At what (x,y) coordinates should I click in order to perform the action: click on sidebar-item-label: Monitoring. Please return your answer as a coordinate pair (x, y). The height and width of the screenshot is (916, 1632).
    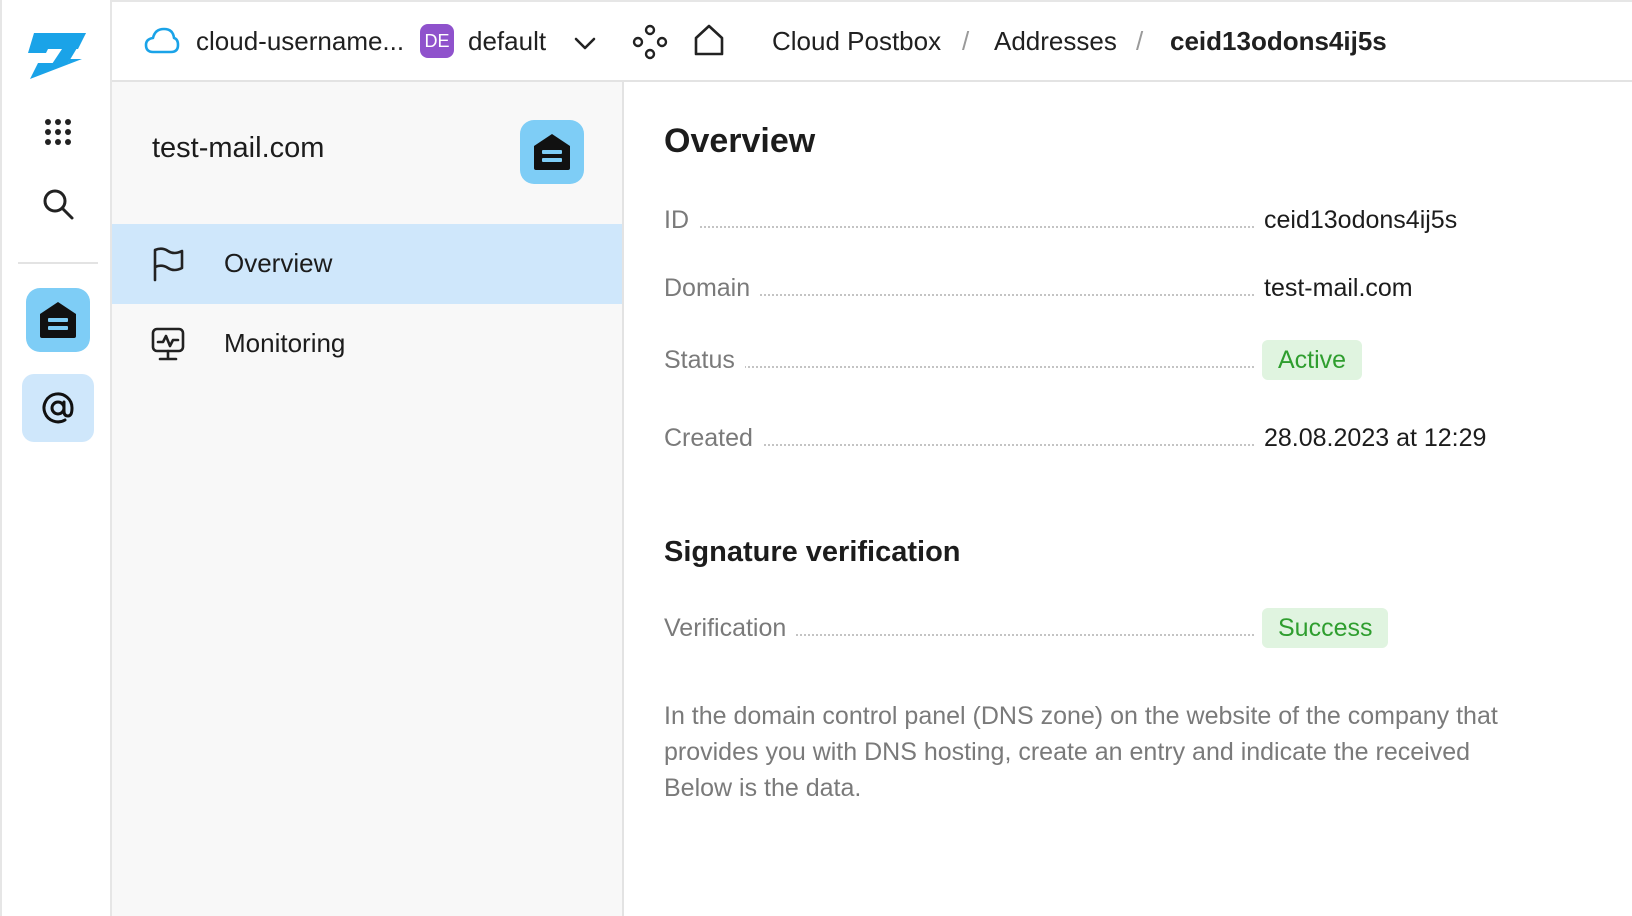
    Looking at the image, I should click on (285, 343).